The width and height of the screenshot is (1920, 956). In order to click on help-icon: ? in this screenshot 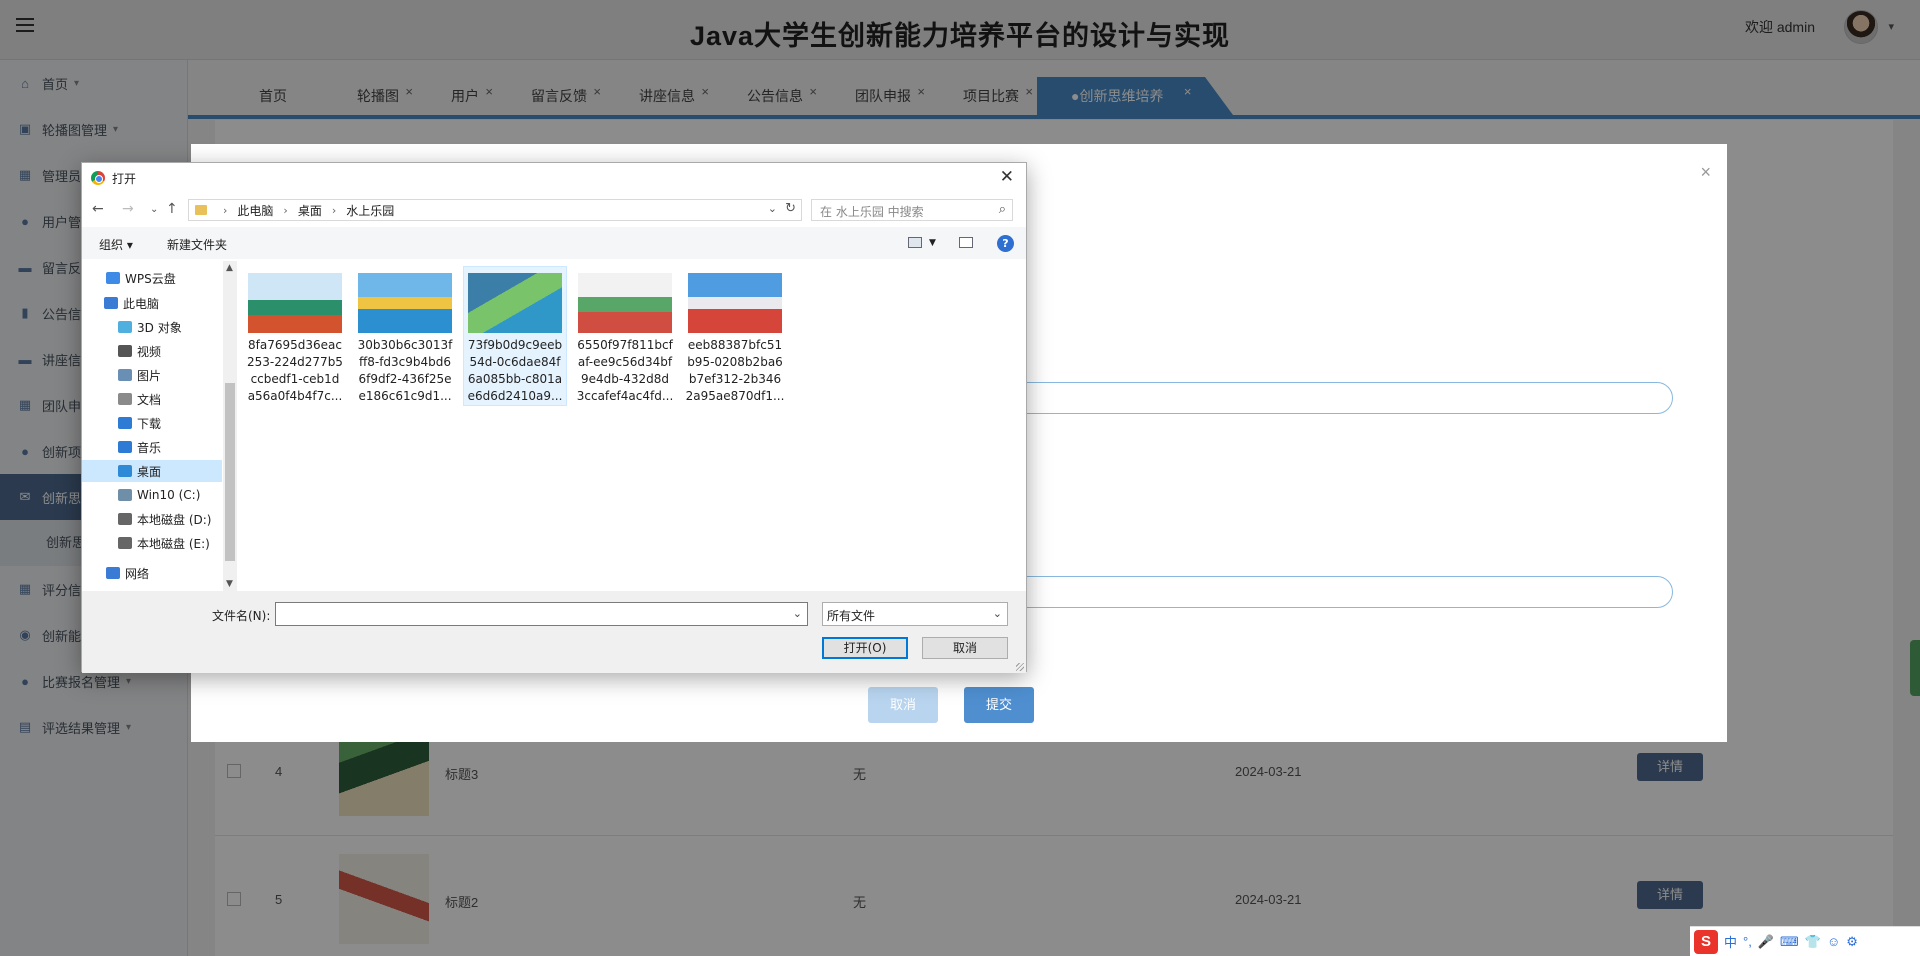, I will do `click(1005, 243)`.